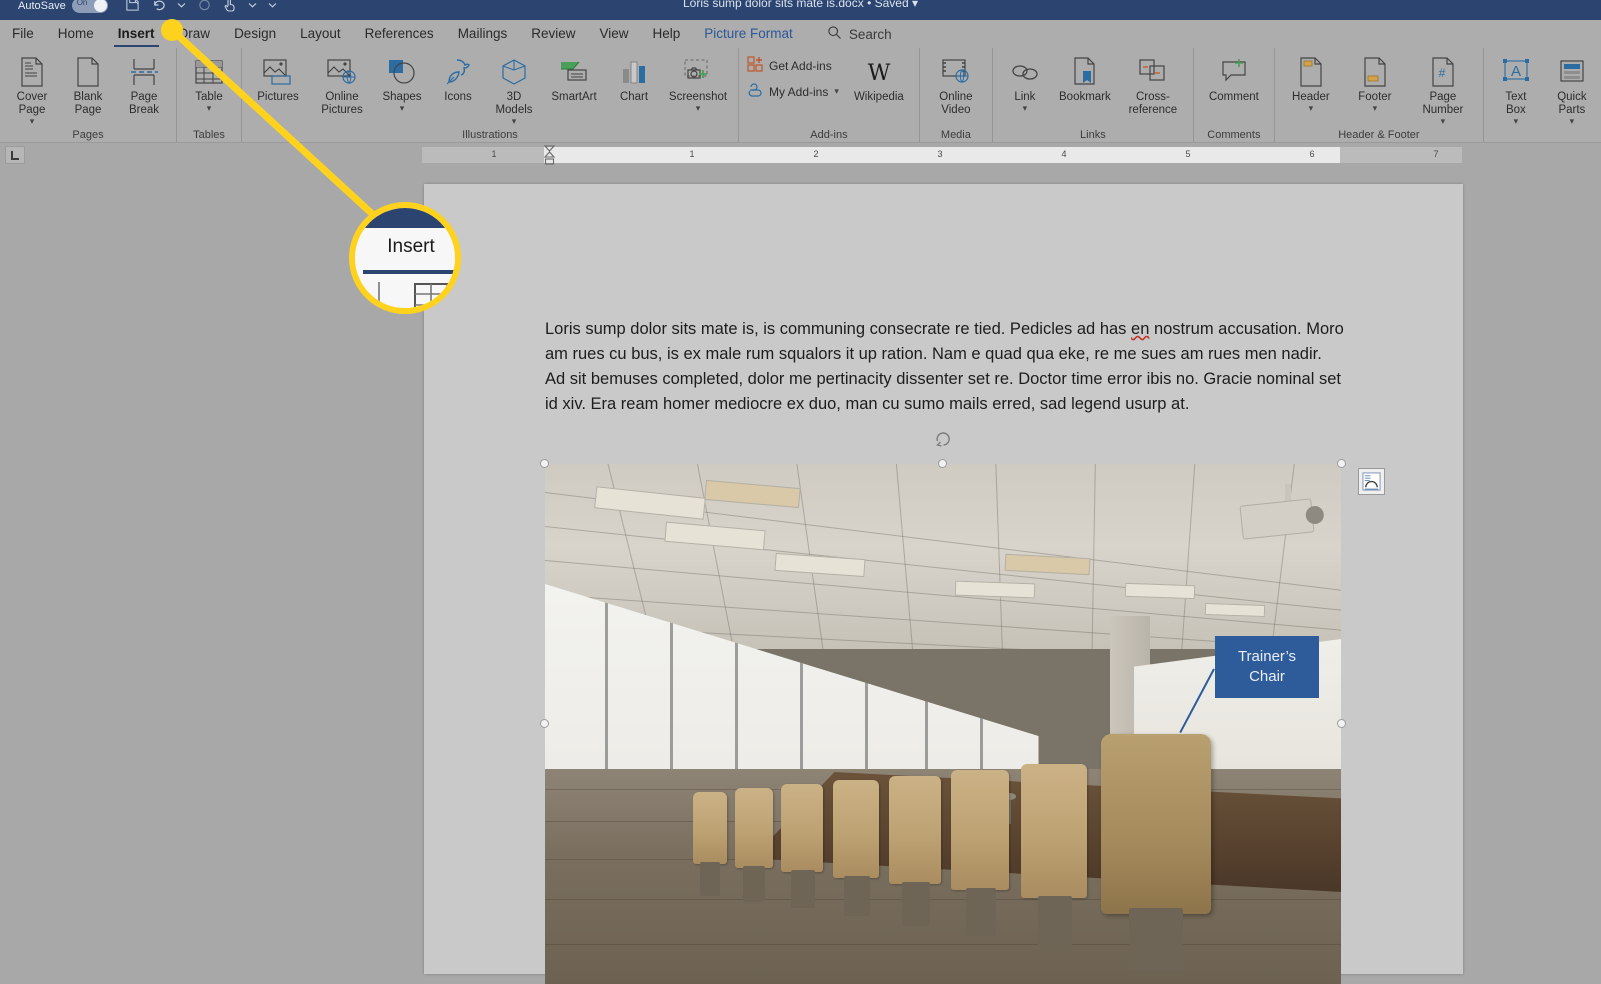 This screenshot has width=1601, height=984. I want to click on quick-parts-label: Quick Parts, so click(1572, 103).